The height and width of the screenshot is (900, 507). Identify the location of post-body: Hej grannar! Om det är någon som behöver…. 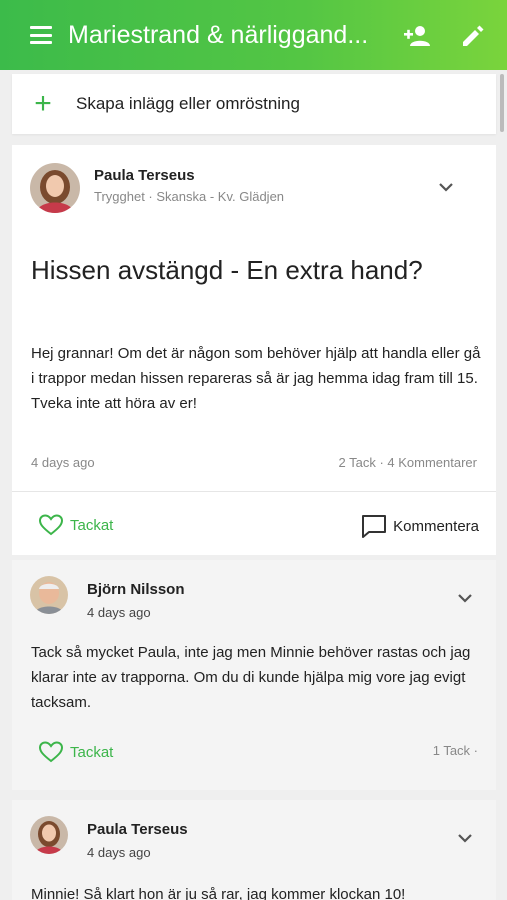
(256, 378).